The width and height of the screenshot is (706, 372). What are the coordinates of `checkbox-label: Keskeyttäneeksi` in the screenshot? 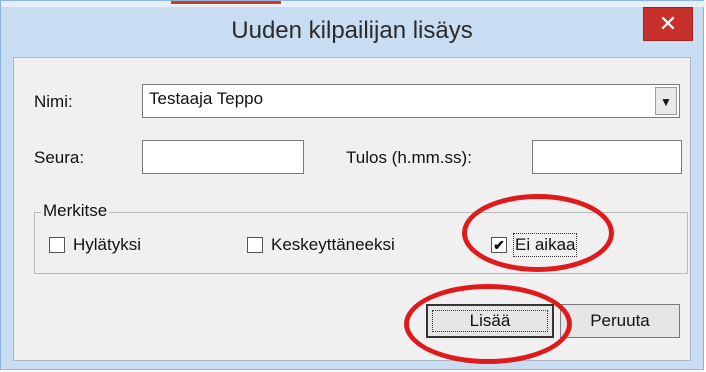 It's located at (333, 244).